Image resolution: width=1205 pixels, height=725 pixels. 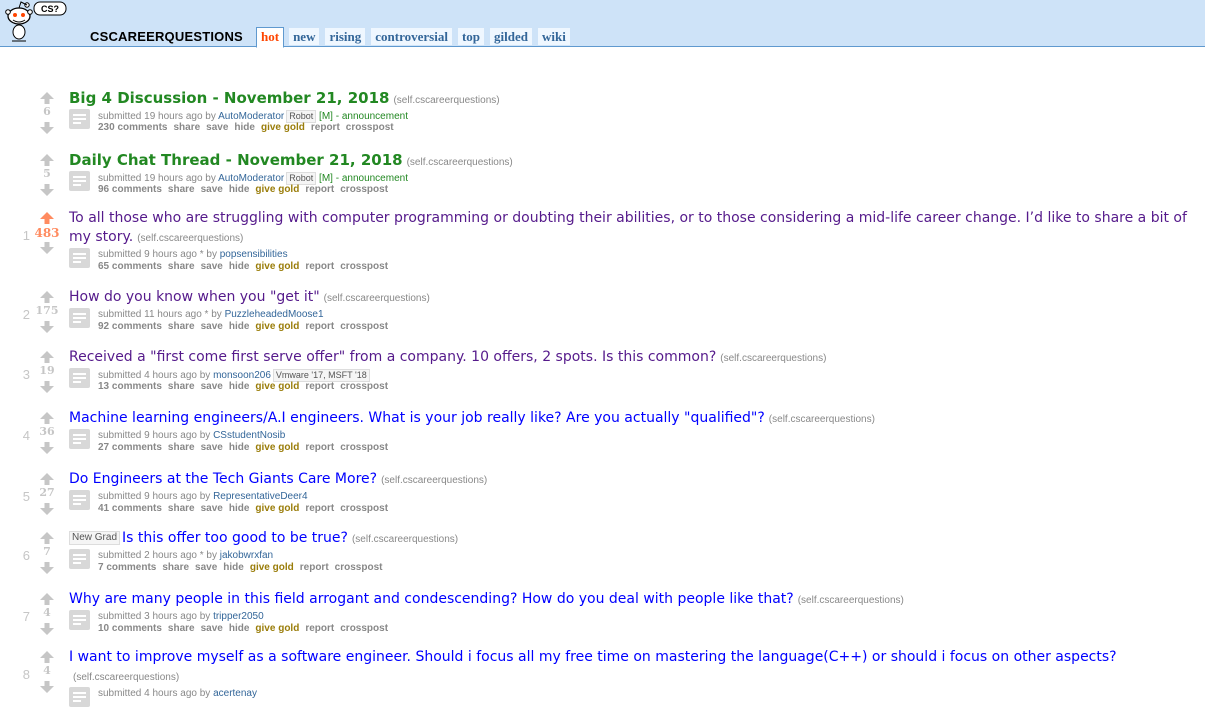 I want to click on comments-link: 27 comments, so click(x=130, y=447).